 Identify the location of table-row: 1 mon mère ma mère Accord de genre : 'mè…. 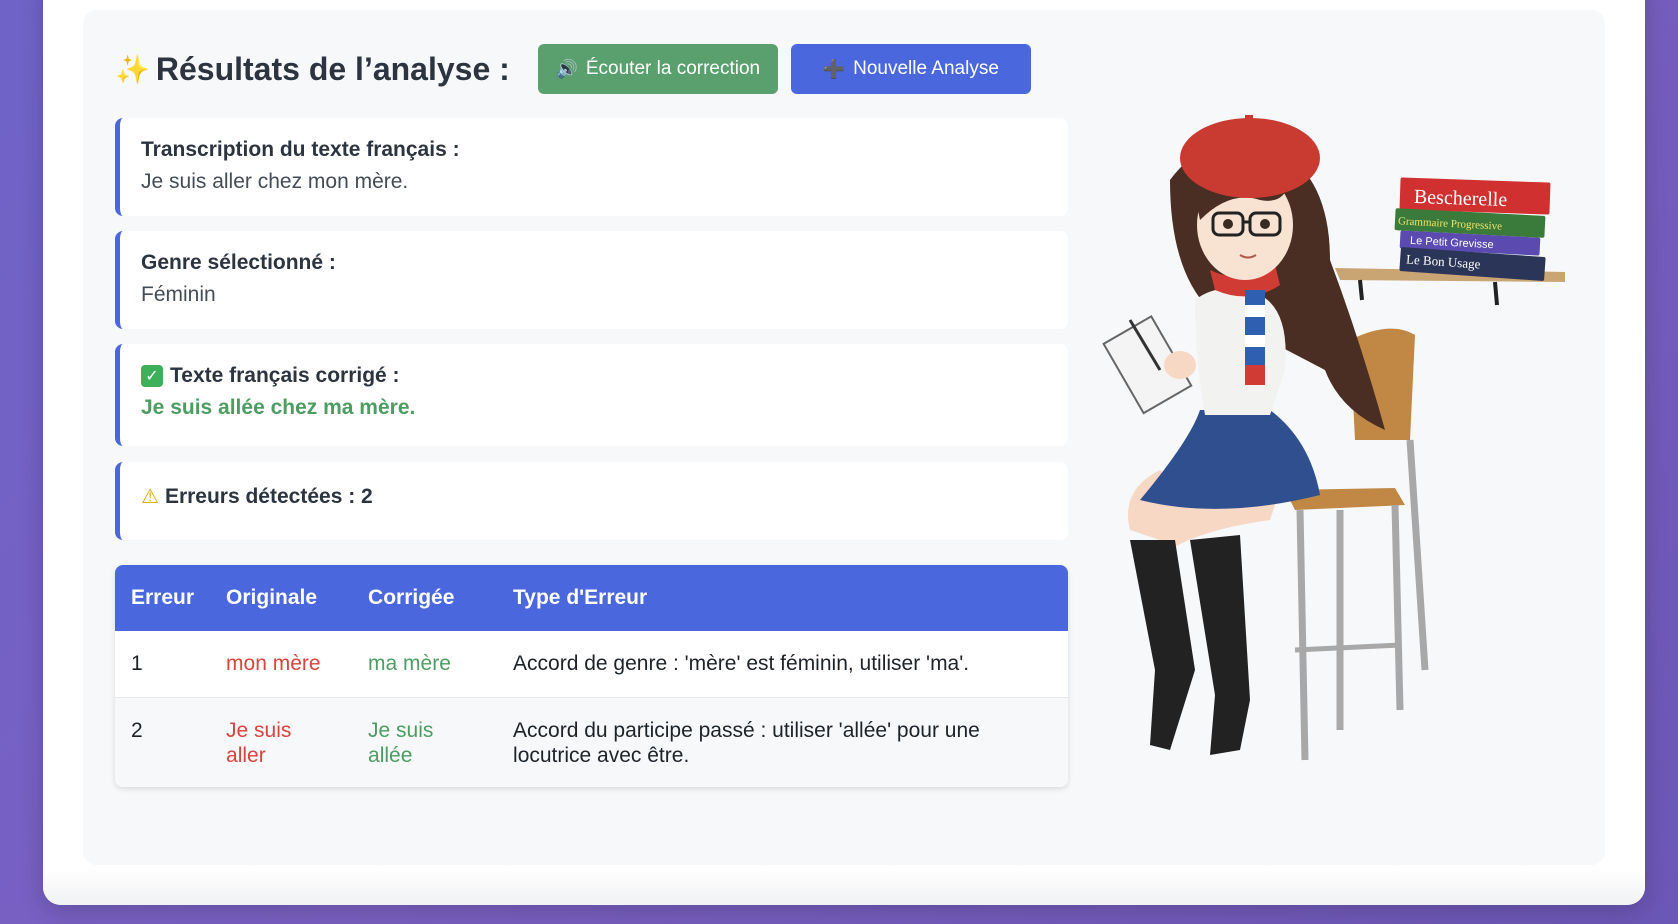
(591, 664).